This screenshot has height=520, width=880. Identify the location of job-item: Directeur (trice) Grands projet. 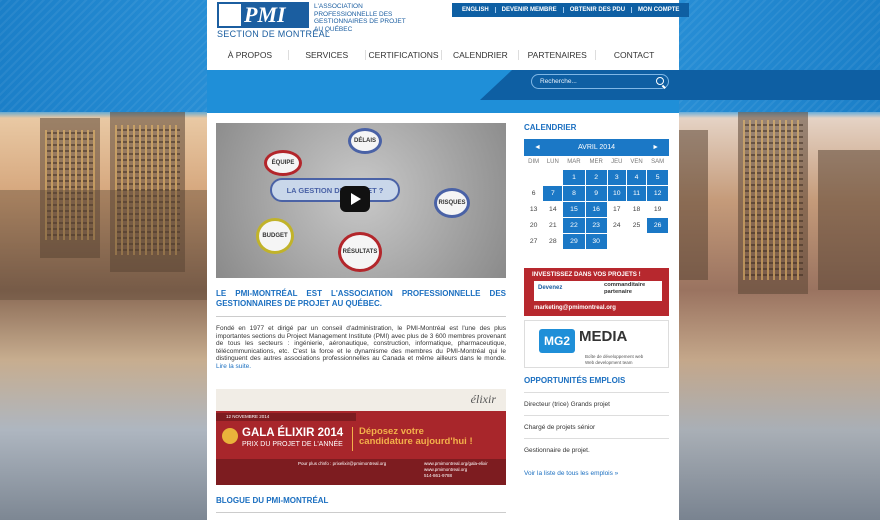
(596, 403).